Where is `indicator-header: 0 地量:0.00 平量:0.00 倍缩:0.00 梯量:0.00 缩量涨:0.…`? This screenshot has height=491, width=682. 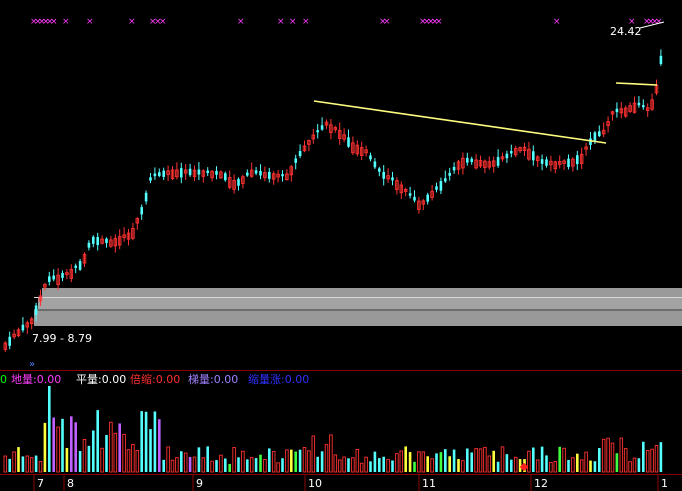
indicator-header: 0 地量:0.00 平量:0.00 倍缩:0.00 梯量:0.00 缩量涨:0.… is located at coordinates (154, 379).